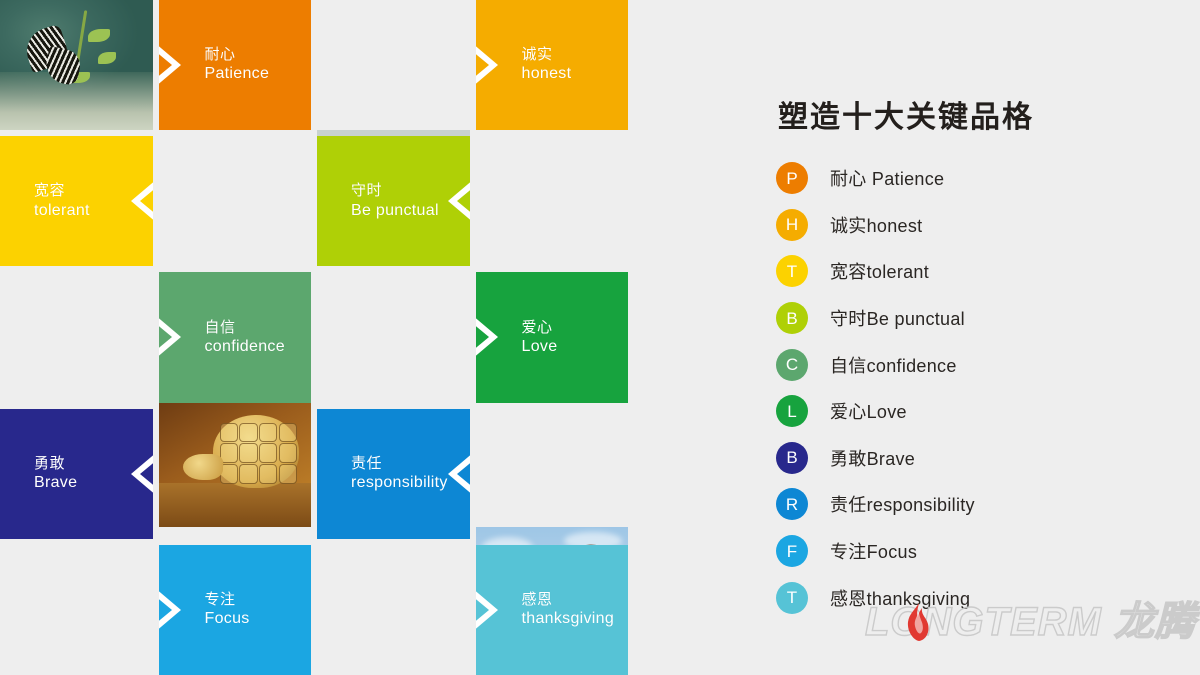  What do you see at coordinates (220, 327) in the screenshot?
I see `character-label-cn: 自信` at bounding box center [220, 327].